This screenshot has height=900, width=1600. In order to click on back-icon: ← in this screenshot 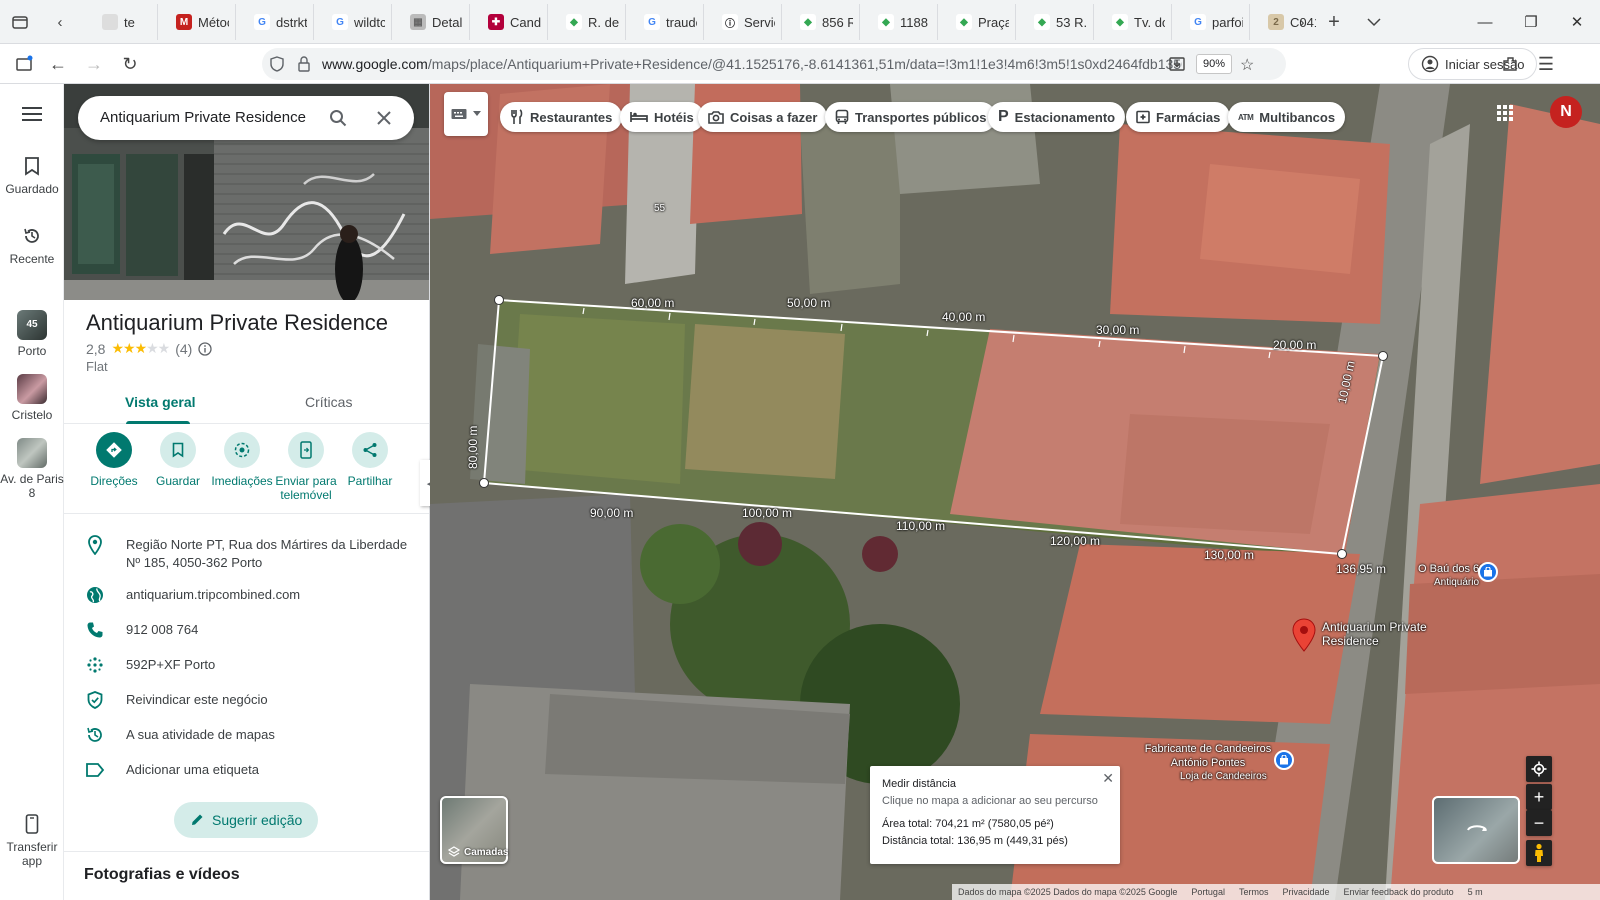, I will do `click(58, 64)`.